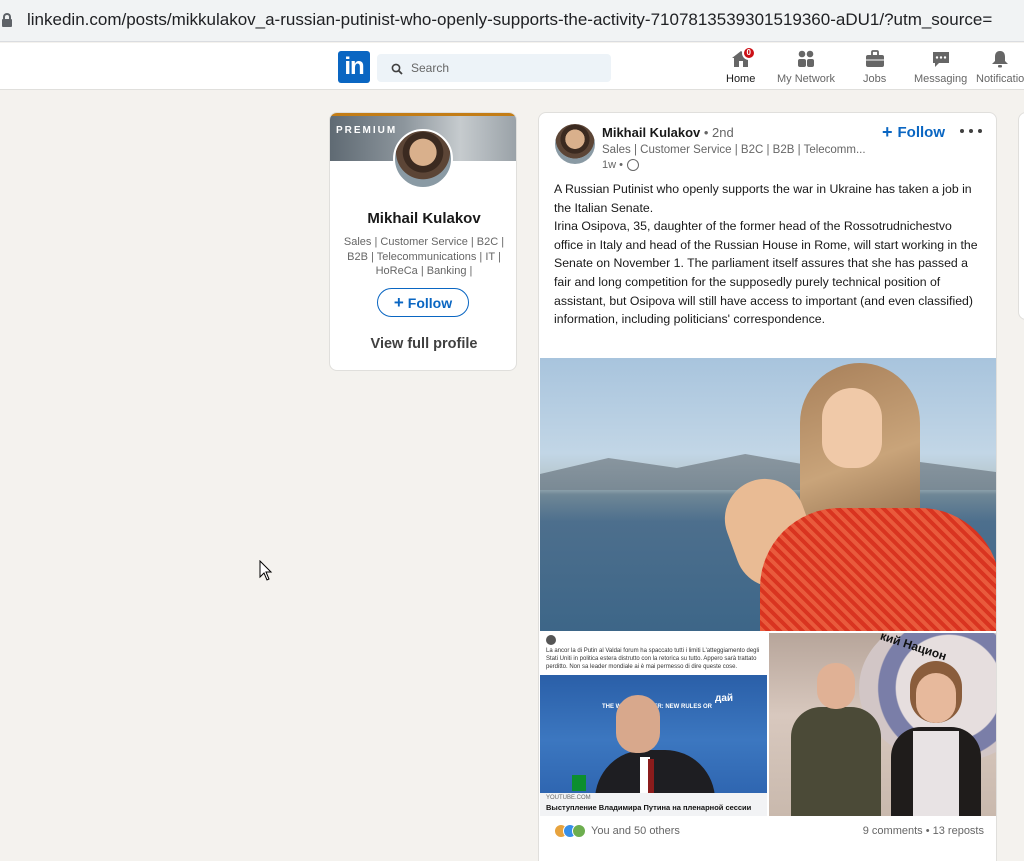  Describe the element at coordinates (266, 570) in the screenshot. I see `mouse-cursor-icon` at that location.